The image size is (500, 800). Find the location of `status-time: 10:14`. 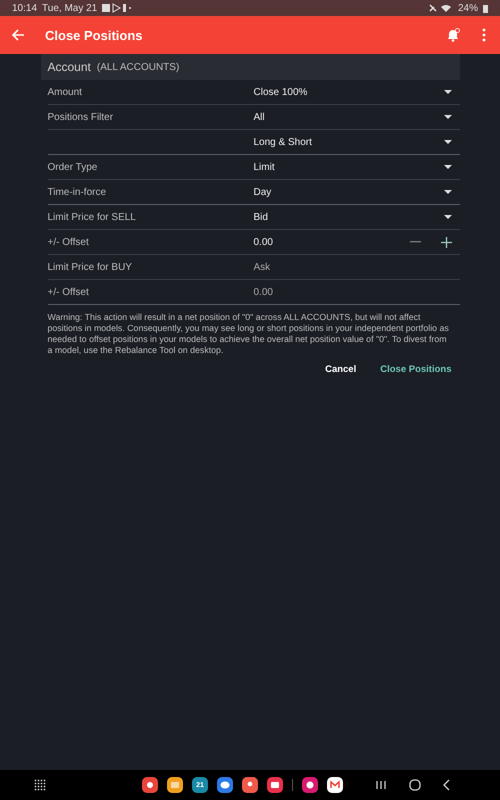

status-time: 10:14 is located at coordinates (25, 8).